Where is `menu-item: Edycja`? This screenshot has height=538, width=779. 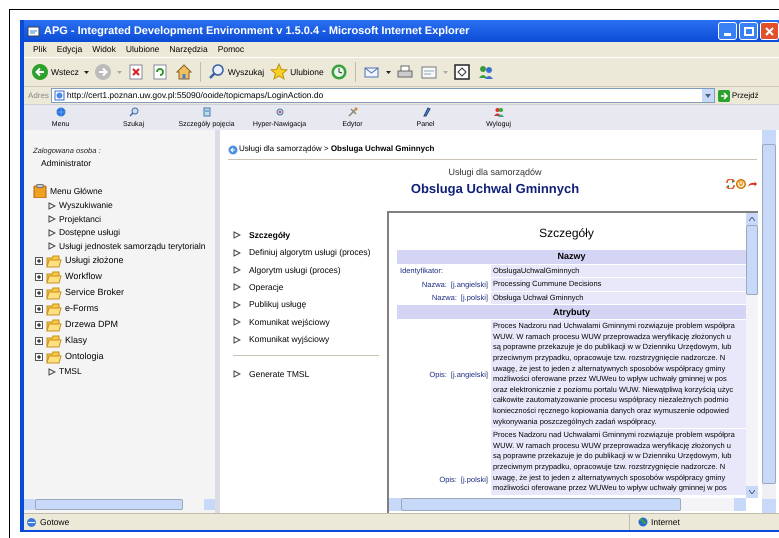
menu-item: Edycja is located at coordinates (69, 49).